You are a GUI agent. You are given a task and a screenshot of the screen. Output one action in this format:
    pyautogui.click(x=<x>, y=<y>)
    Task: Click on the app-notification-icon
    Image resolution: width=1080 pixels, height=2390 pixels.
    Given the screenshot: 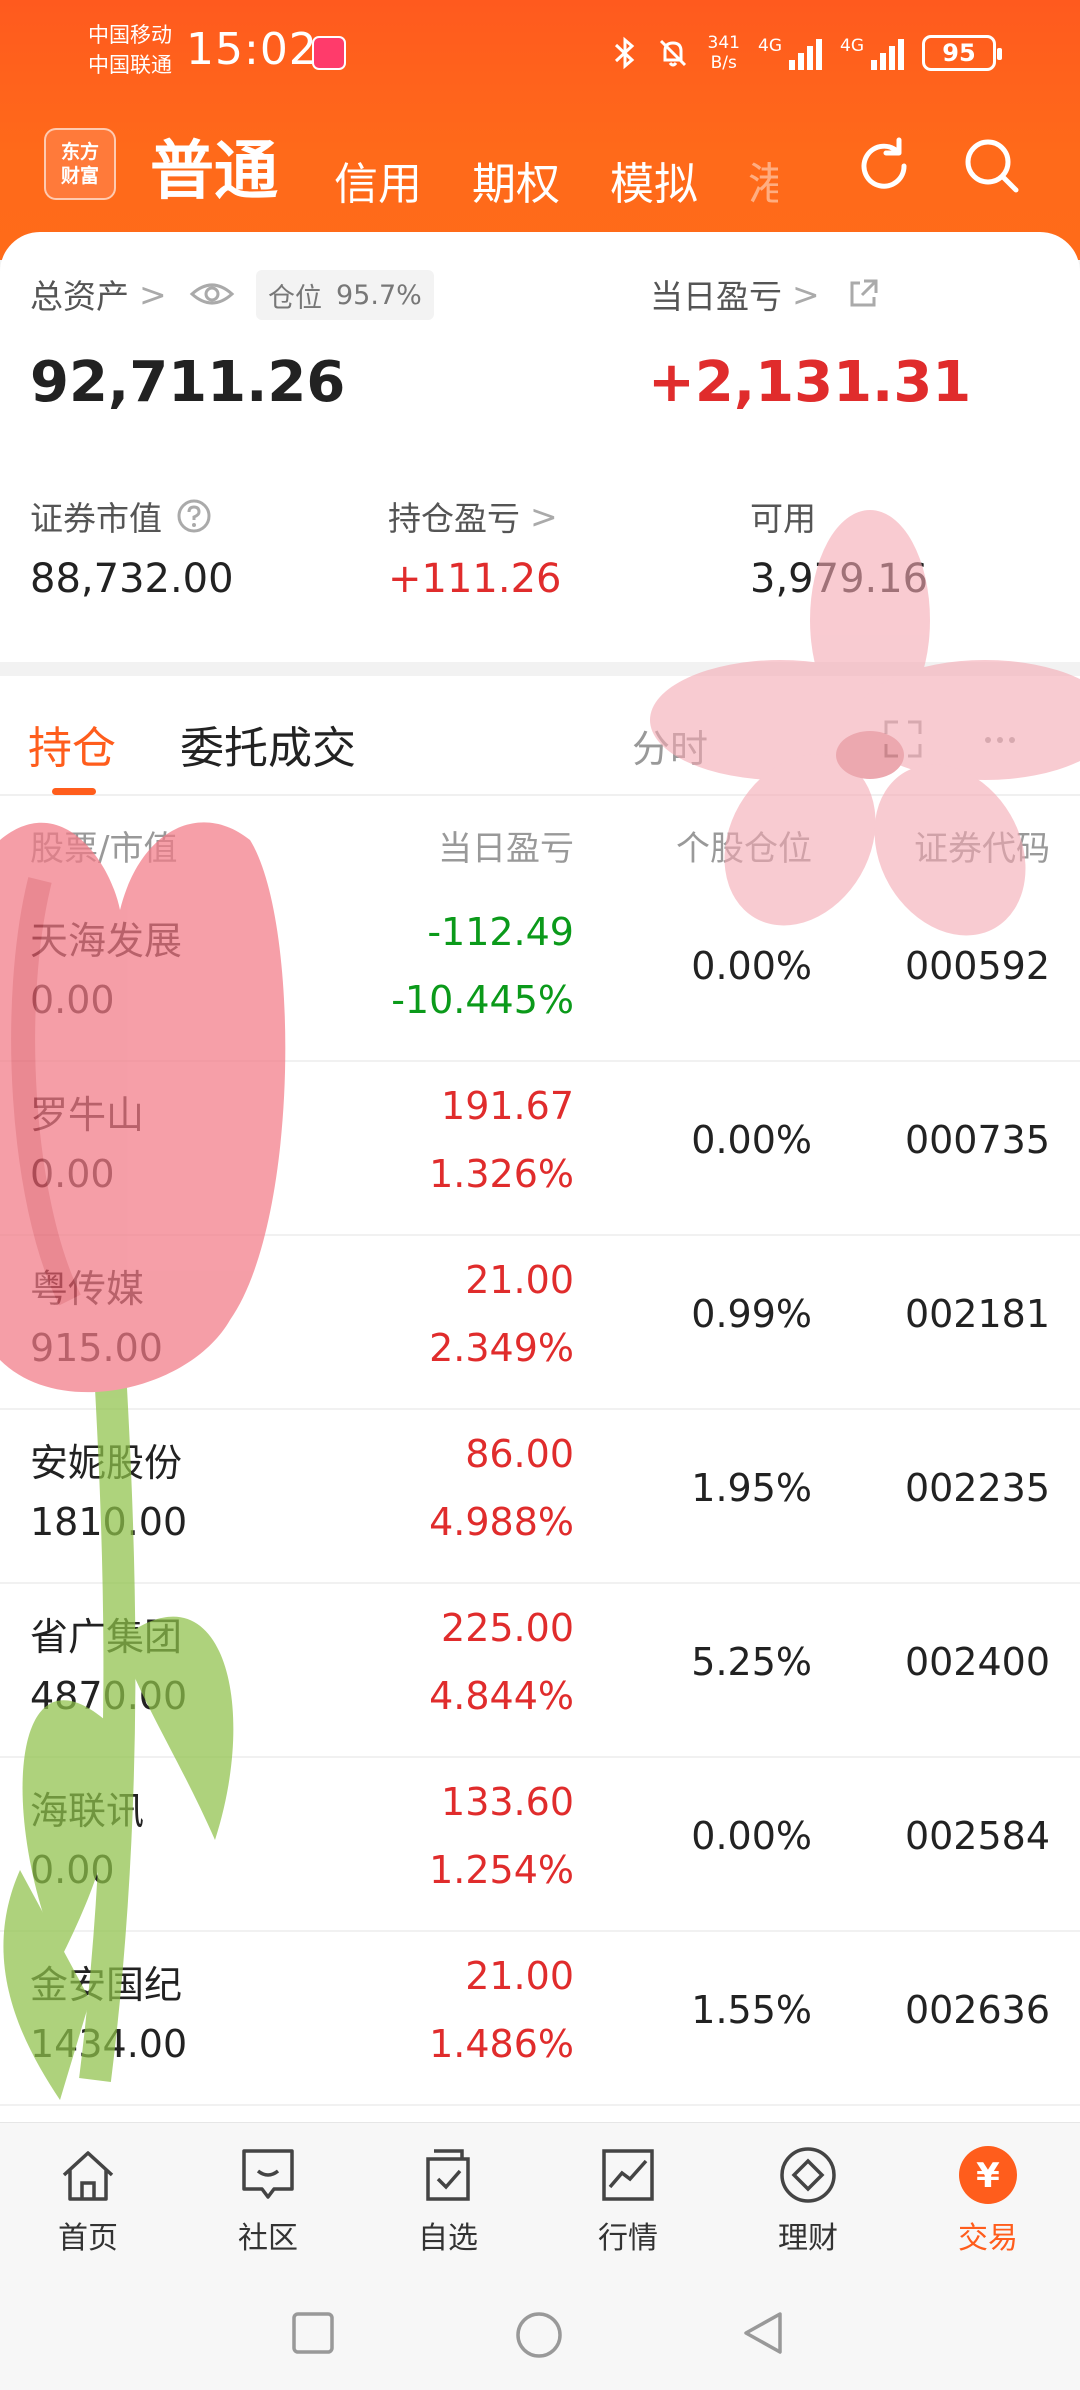 What is the action you would take?
    pyautogui.click(x=329, y=53)
    